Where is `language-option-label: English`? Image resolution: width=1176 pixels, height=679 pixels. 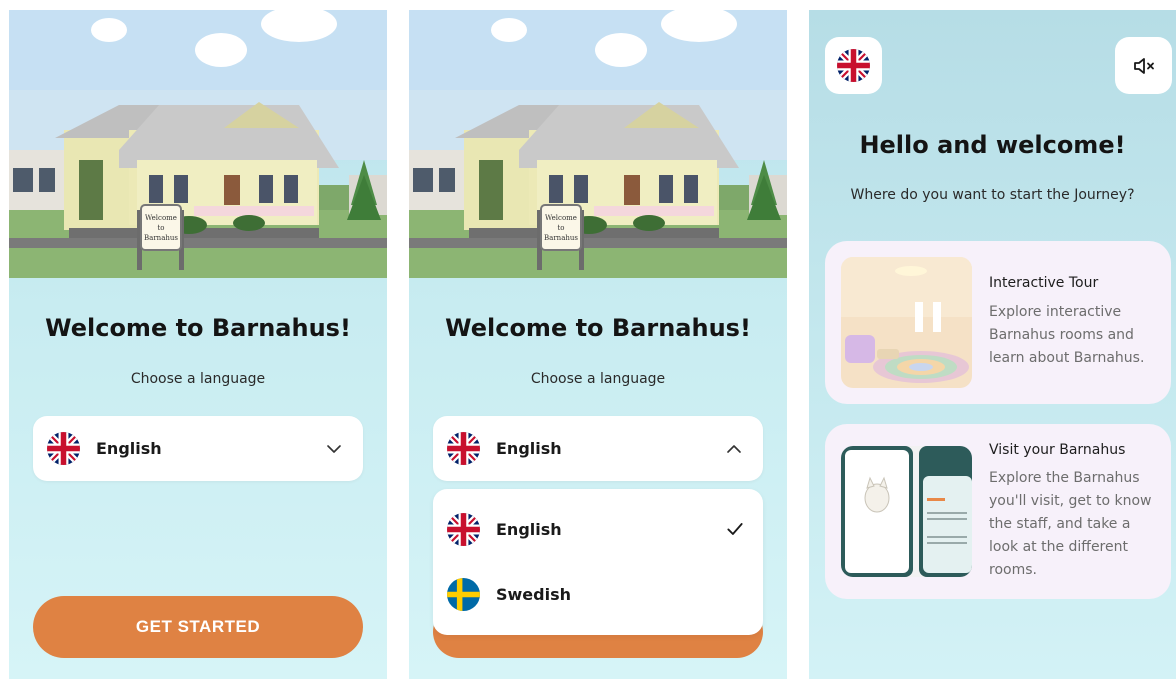 language-option-label: English is located at coordinates (529, 529).